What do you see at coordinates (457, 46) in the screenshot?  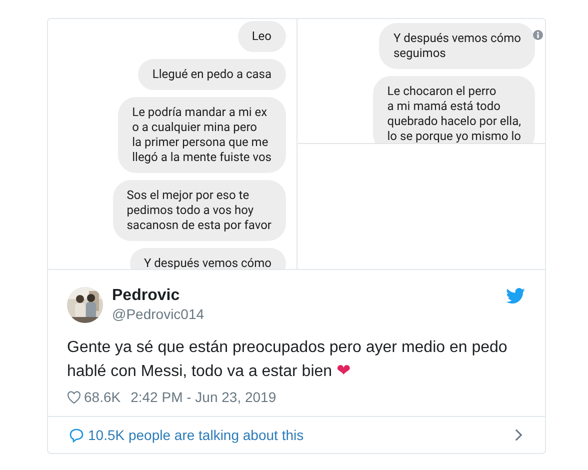 I see `message-bubble: Y después vemos cómo seguimos` at bounding box center [457, 46].